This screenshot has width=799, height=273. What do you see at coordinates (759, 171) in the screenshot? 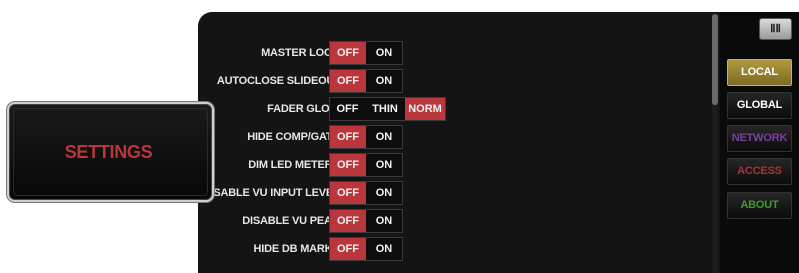
I see `nav-access-button: ACCESS` at bounding box center [759, 171].